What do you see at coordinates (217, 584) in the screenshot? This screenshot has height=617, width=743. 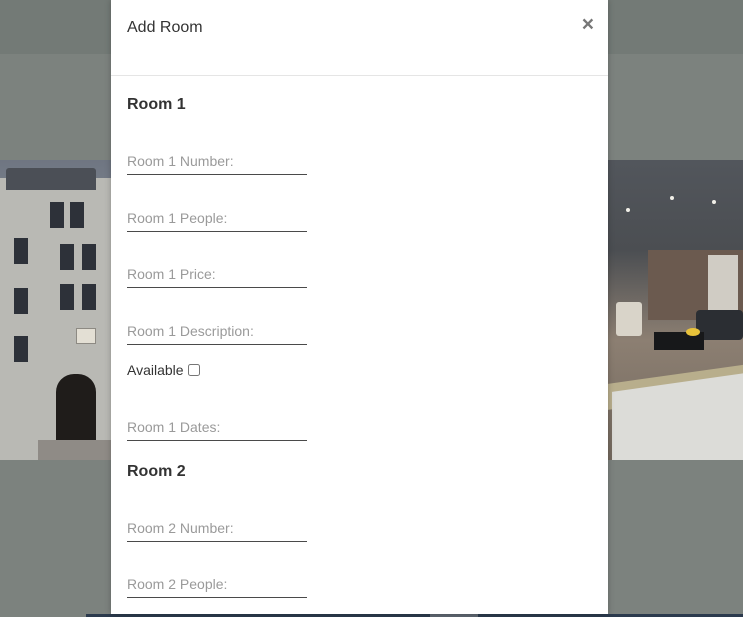 I see `room-2-people-input` at bounding box center [217, 584].